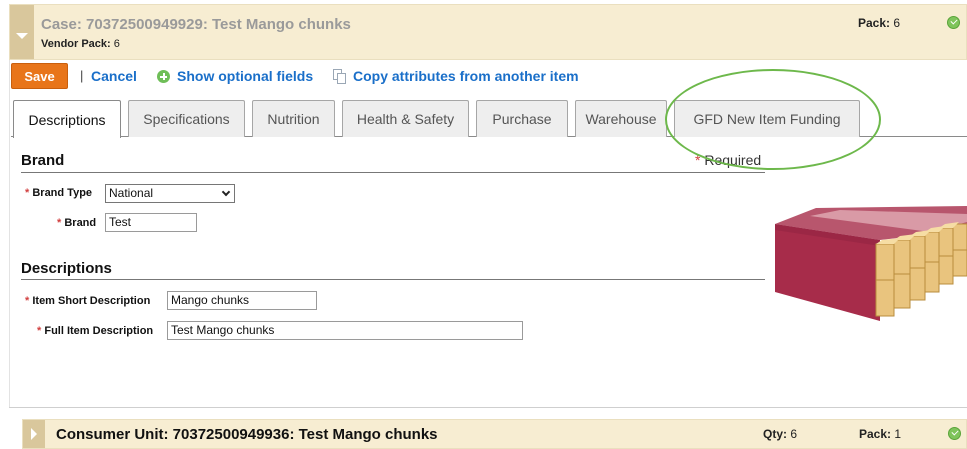  I want to click on tab-descriptions: Descriptions, so click(67, 119).